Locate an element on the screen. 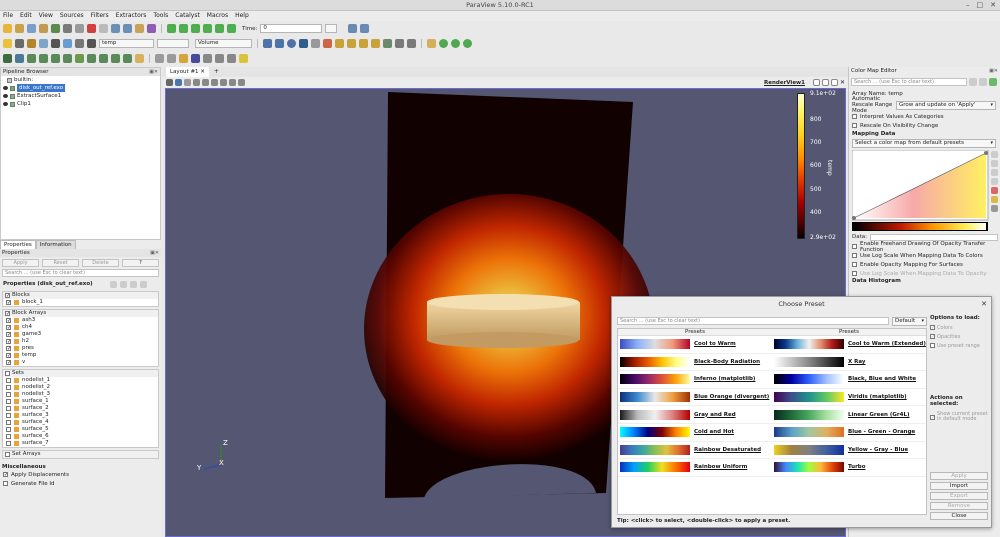  redo-icon is located at coordinates (103, 28).